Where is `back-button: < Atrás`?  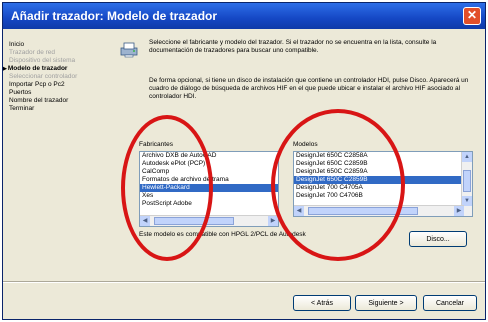
back-button: < Atrás is located at coordinates (322, 303).